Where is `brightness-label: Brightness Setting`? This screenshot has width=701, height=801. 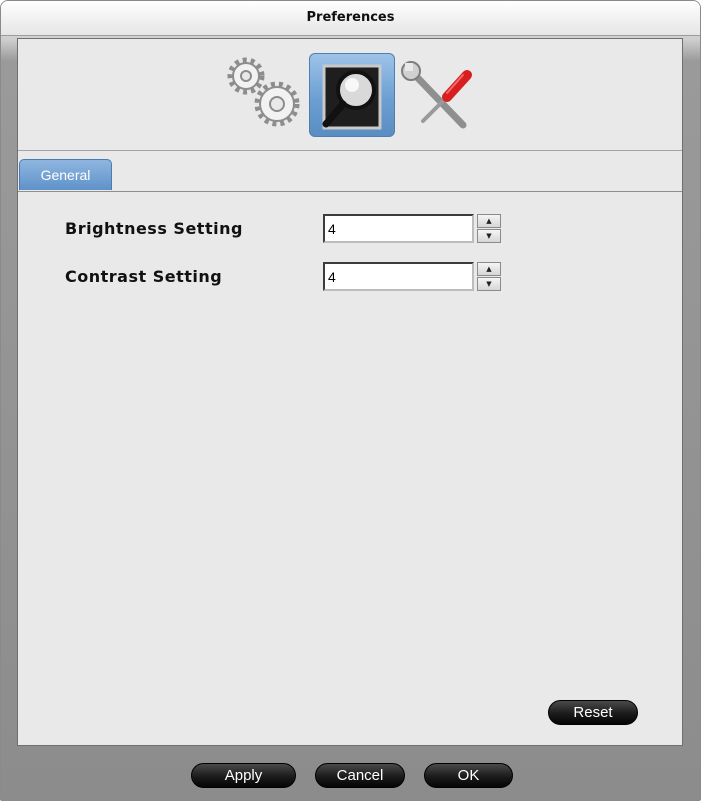 brightness-label: Brightness Setting is located at coordinates (154, 228).